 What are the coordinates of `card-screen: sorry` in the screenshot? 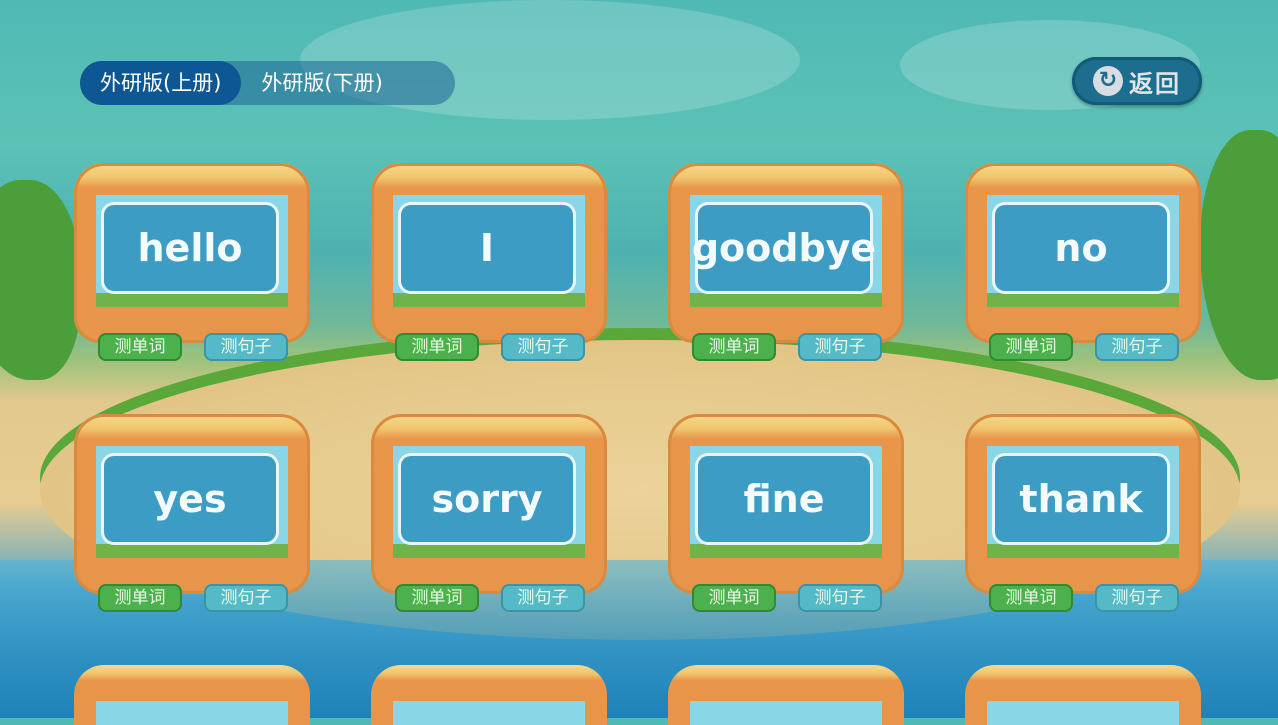 It's located at (489, 502).